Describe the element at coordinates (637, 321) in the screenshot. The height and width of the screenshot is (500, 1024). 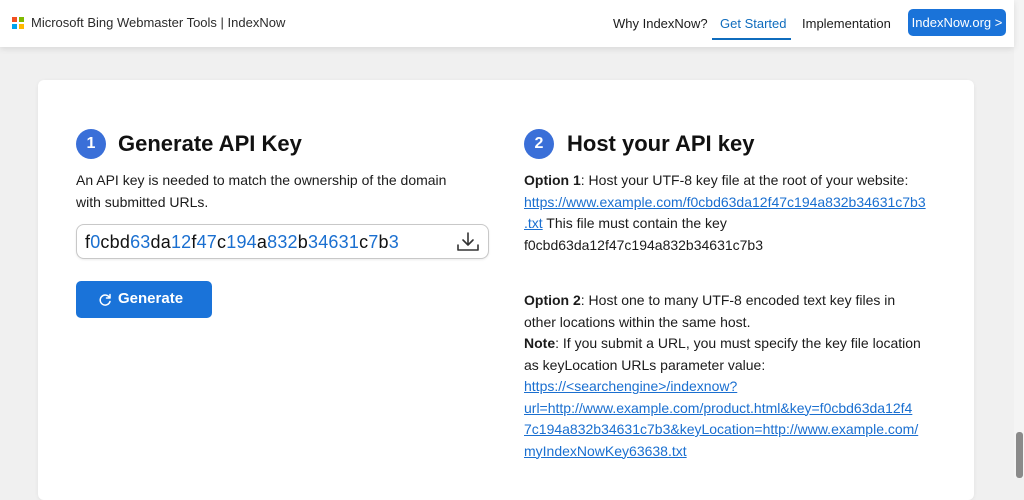
I see `option-2-description-cont: other locations within the same host.` at that location.